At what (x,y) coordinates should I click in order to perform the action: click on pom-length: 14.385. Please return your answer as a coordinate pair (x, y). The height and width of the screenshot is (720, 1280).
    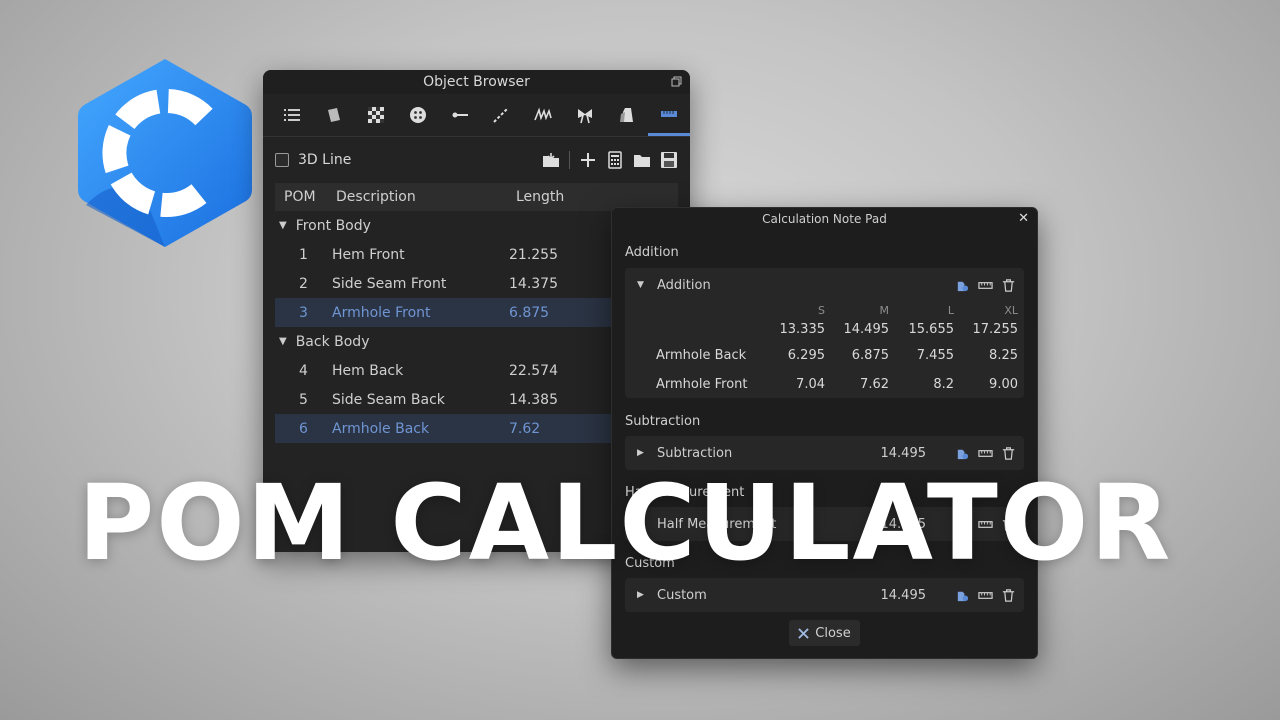
    Looking at the image, I should click on (533, 399).